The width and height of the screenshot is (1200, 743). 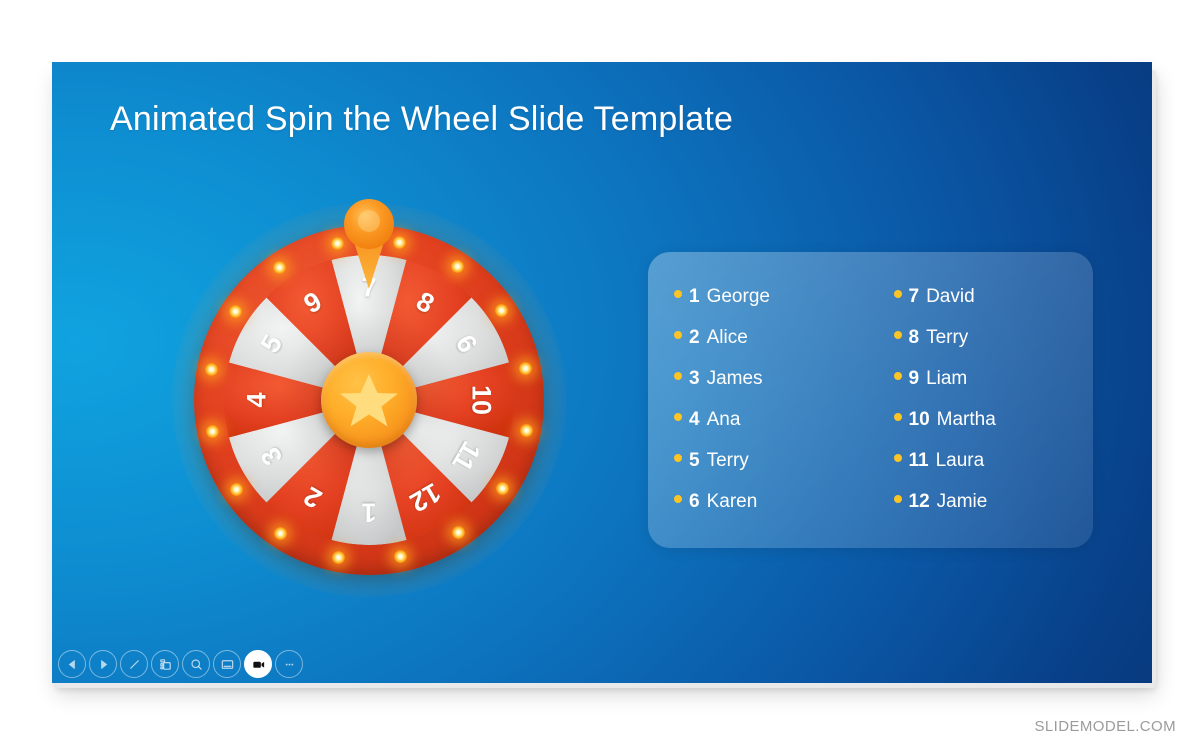 I want to click on list-item: 3 James, so click(x=765, y=388).